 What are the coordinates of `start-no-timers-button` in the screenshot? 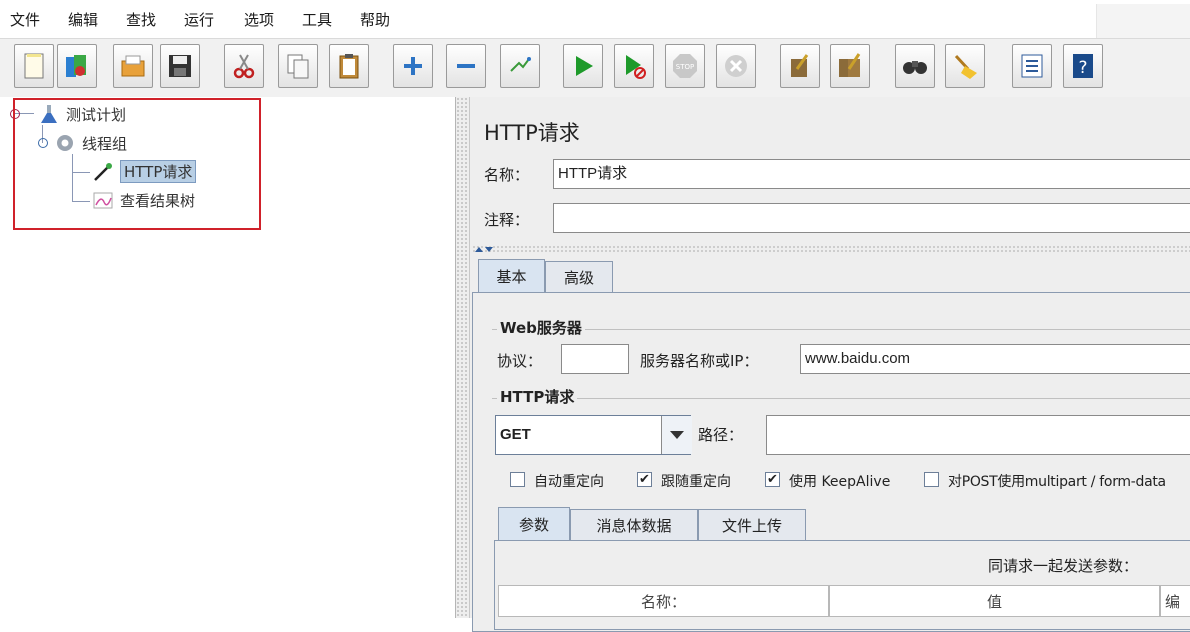 It's located at (634, 66).